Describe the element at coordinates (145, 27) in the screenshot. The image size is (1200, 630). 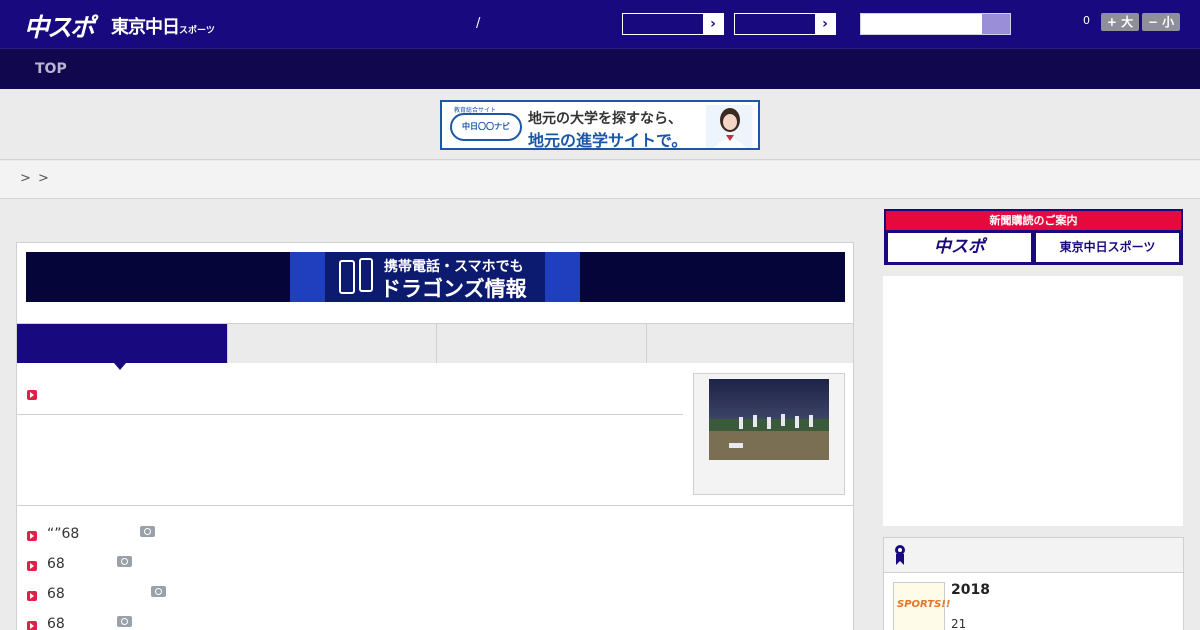
I see `tokyo-chunichi-logo-text: 東京中日` at that location.